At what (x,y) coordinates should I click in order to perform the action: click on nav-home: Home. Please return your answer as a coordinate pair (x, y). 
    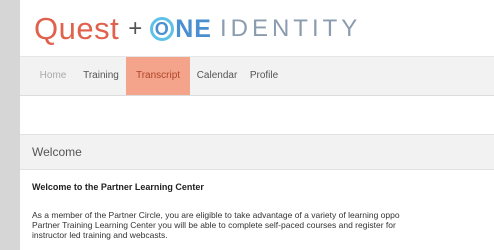
    Looking at the image, I should click on (53, 76).